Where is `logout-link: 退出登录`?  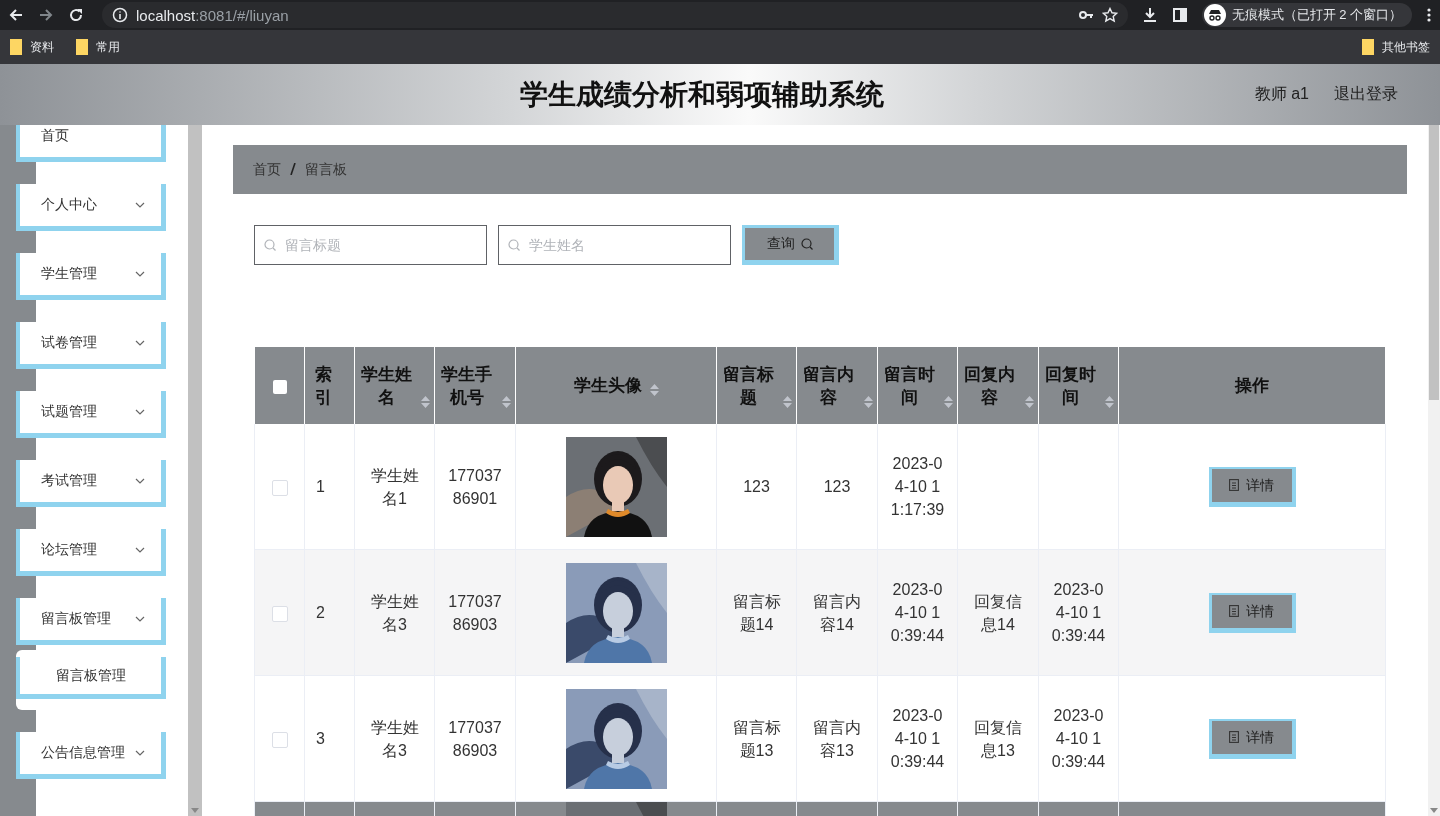 logout-link: 退出登录 is located at coordinates (1366, 94).